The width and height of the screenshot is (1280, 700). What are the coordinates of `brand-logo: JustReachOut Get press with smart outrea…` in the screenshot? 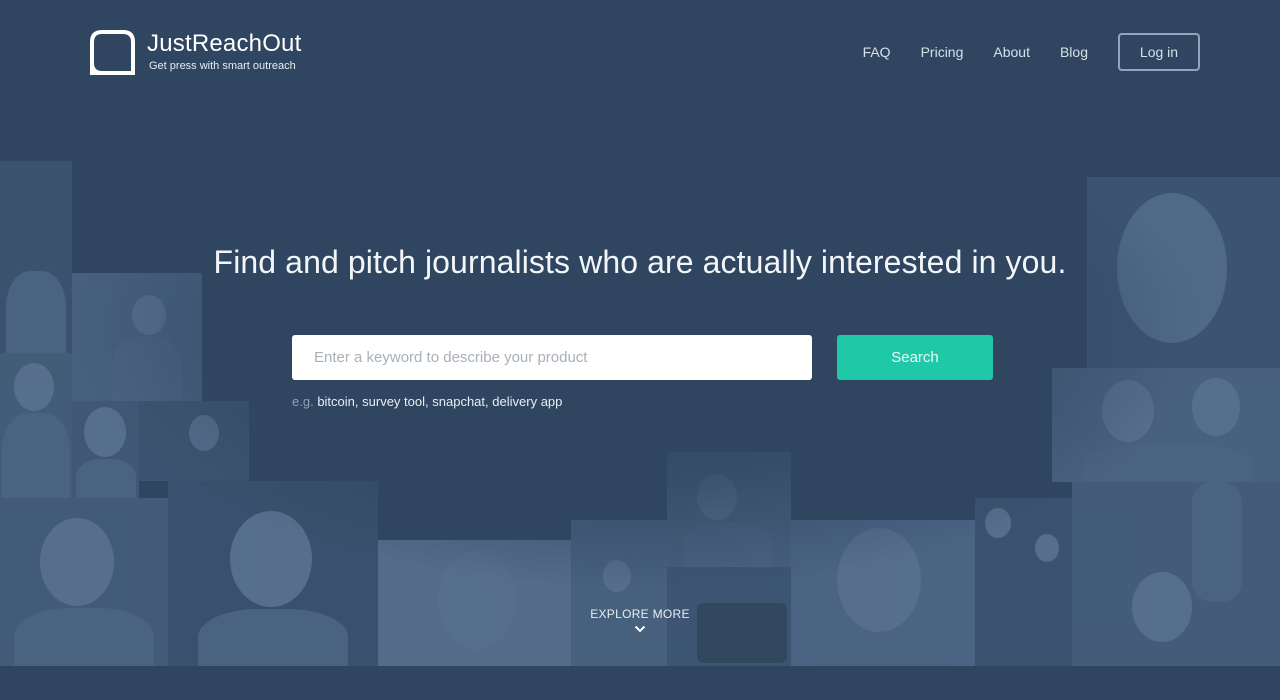 It's located at (195, 52).